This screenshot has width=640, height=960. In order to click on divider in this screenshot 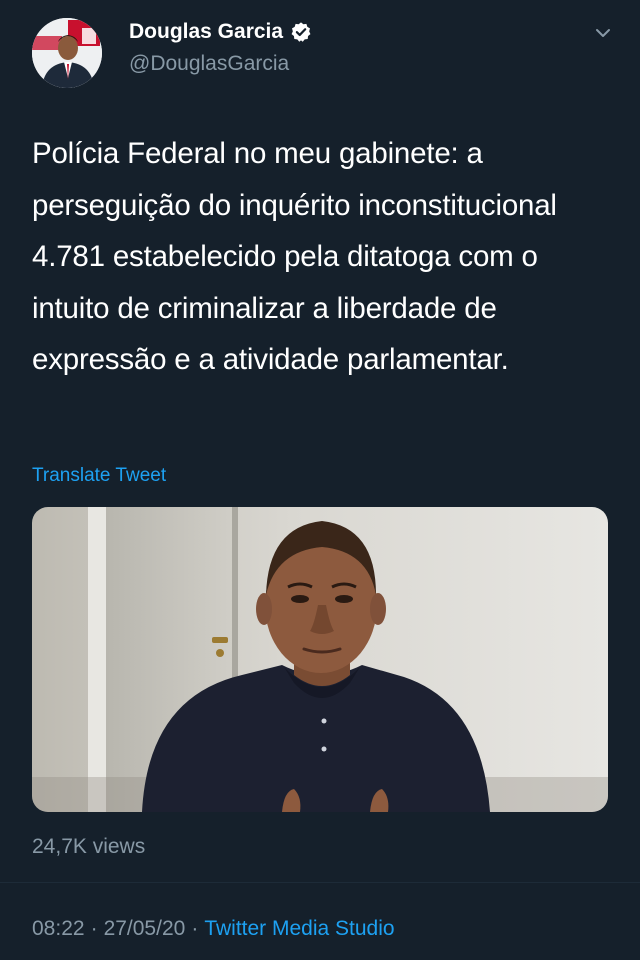, I will do `click(320, 882)`.